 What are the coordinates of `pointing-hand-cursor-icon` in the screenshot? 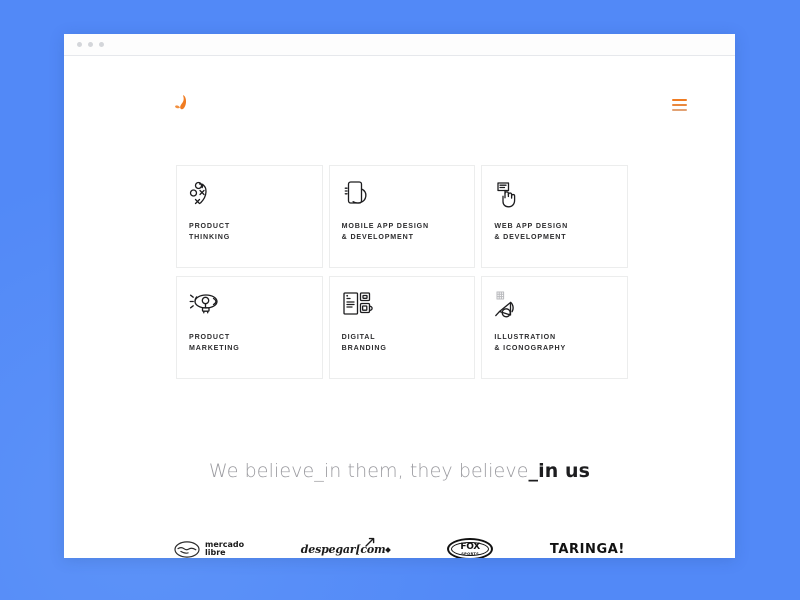 It's located at (554, 197).